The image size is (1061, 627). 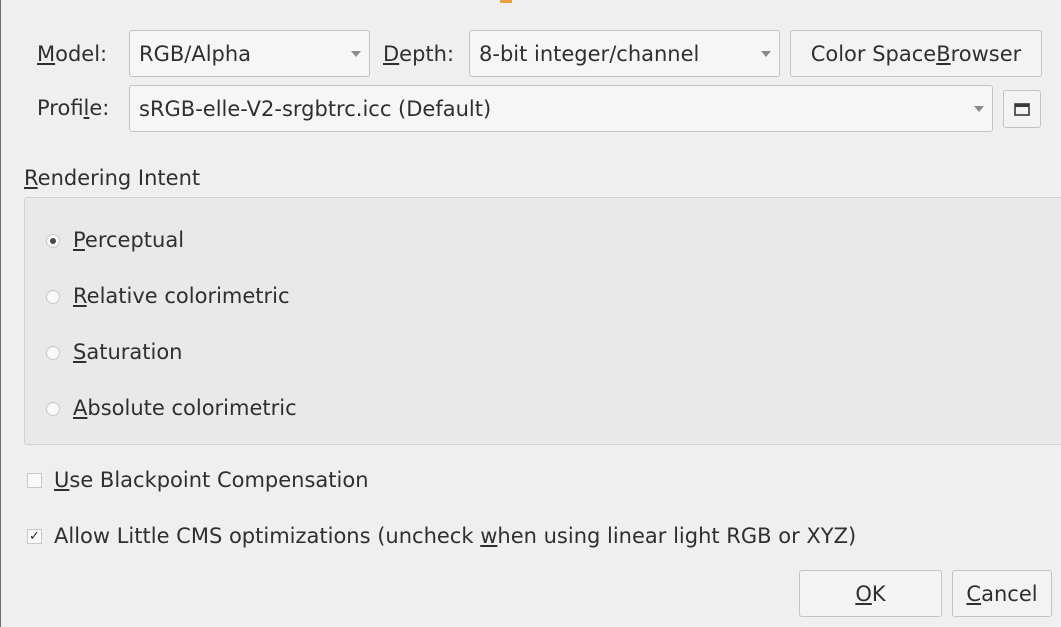 What do you see at coordinates (506, 1) in the screenshot?
I see `title-accent` at bounding box center [506, 1].